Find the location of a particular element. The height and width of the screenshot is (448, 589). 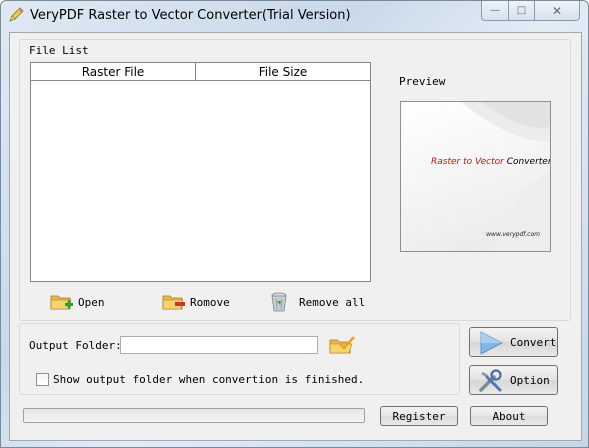

folder-check-icon is located at coordinates (342, 345).